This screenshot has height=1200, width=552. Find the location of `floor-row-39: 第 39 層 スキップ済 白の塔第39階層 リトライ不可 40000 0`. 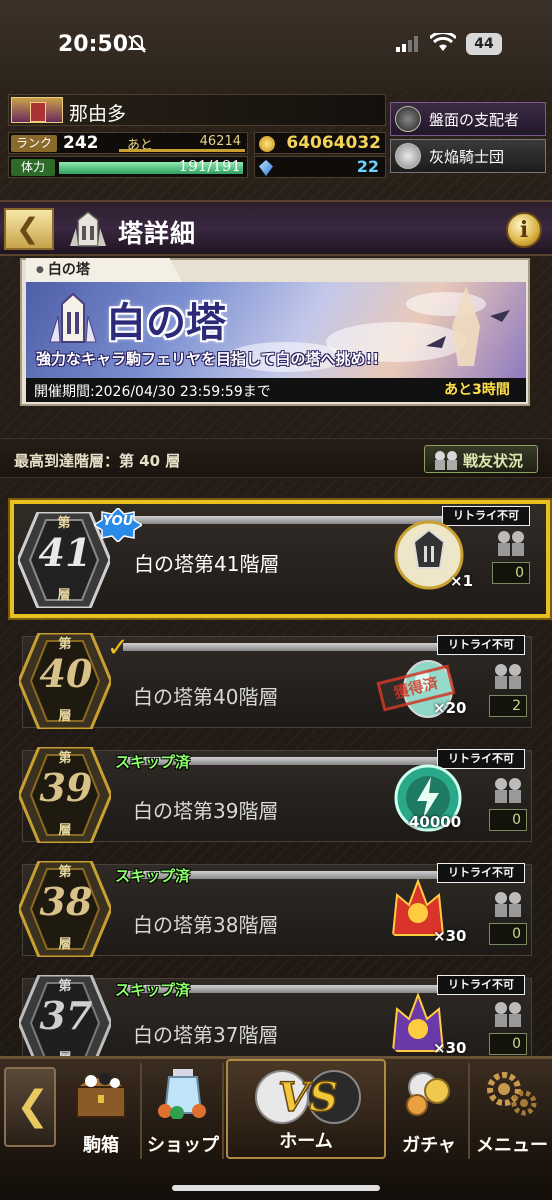

floor-row-39: 第 39 層 スキップ済 白の塔第39階層 リトライ不可 40000 0 is located at coordinates (275, 795).